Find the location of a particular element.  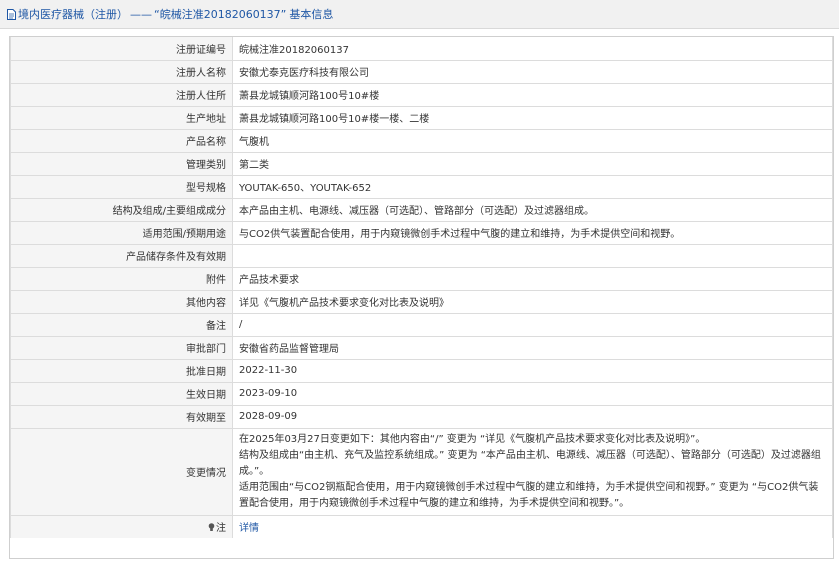

table-row: 注册人名称 安徽尤泰克医疗科技有限公司 is located at coordinates (421, 71).